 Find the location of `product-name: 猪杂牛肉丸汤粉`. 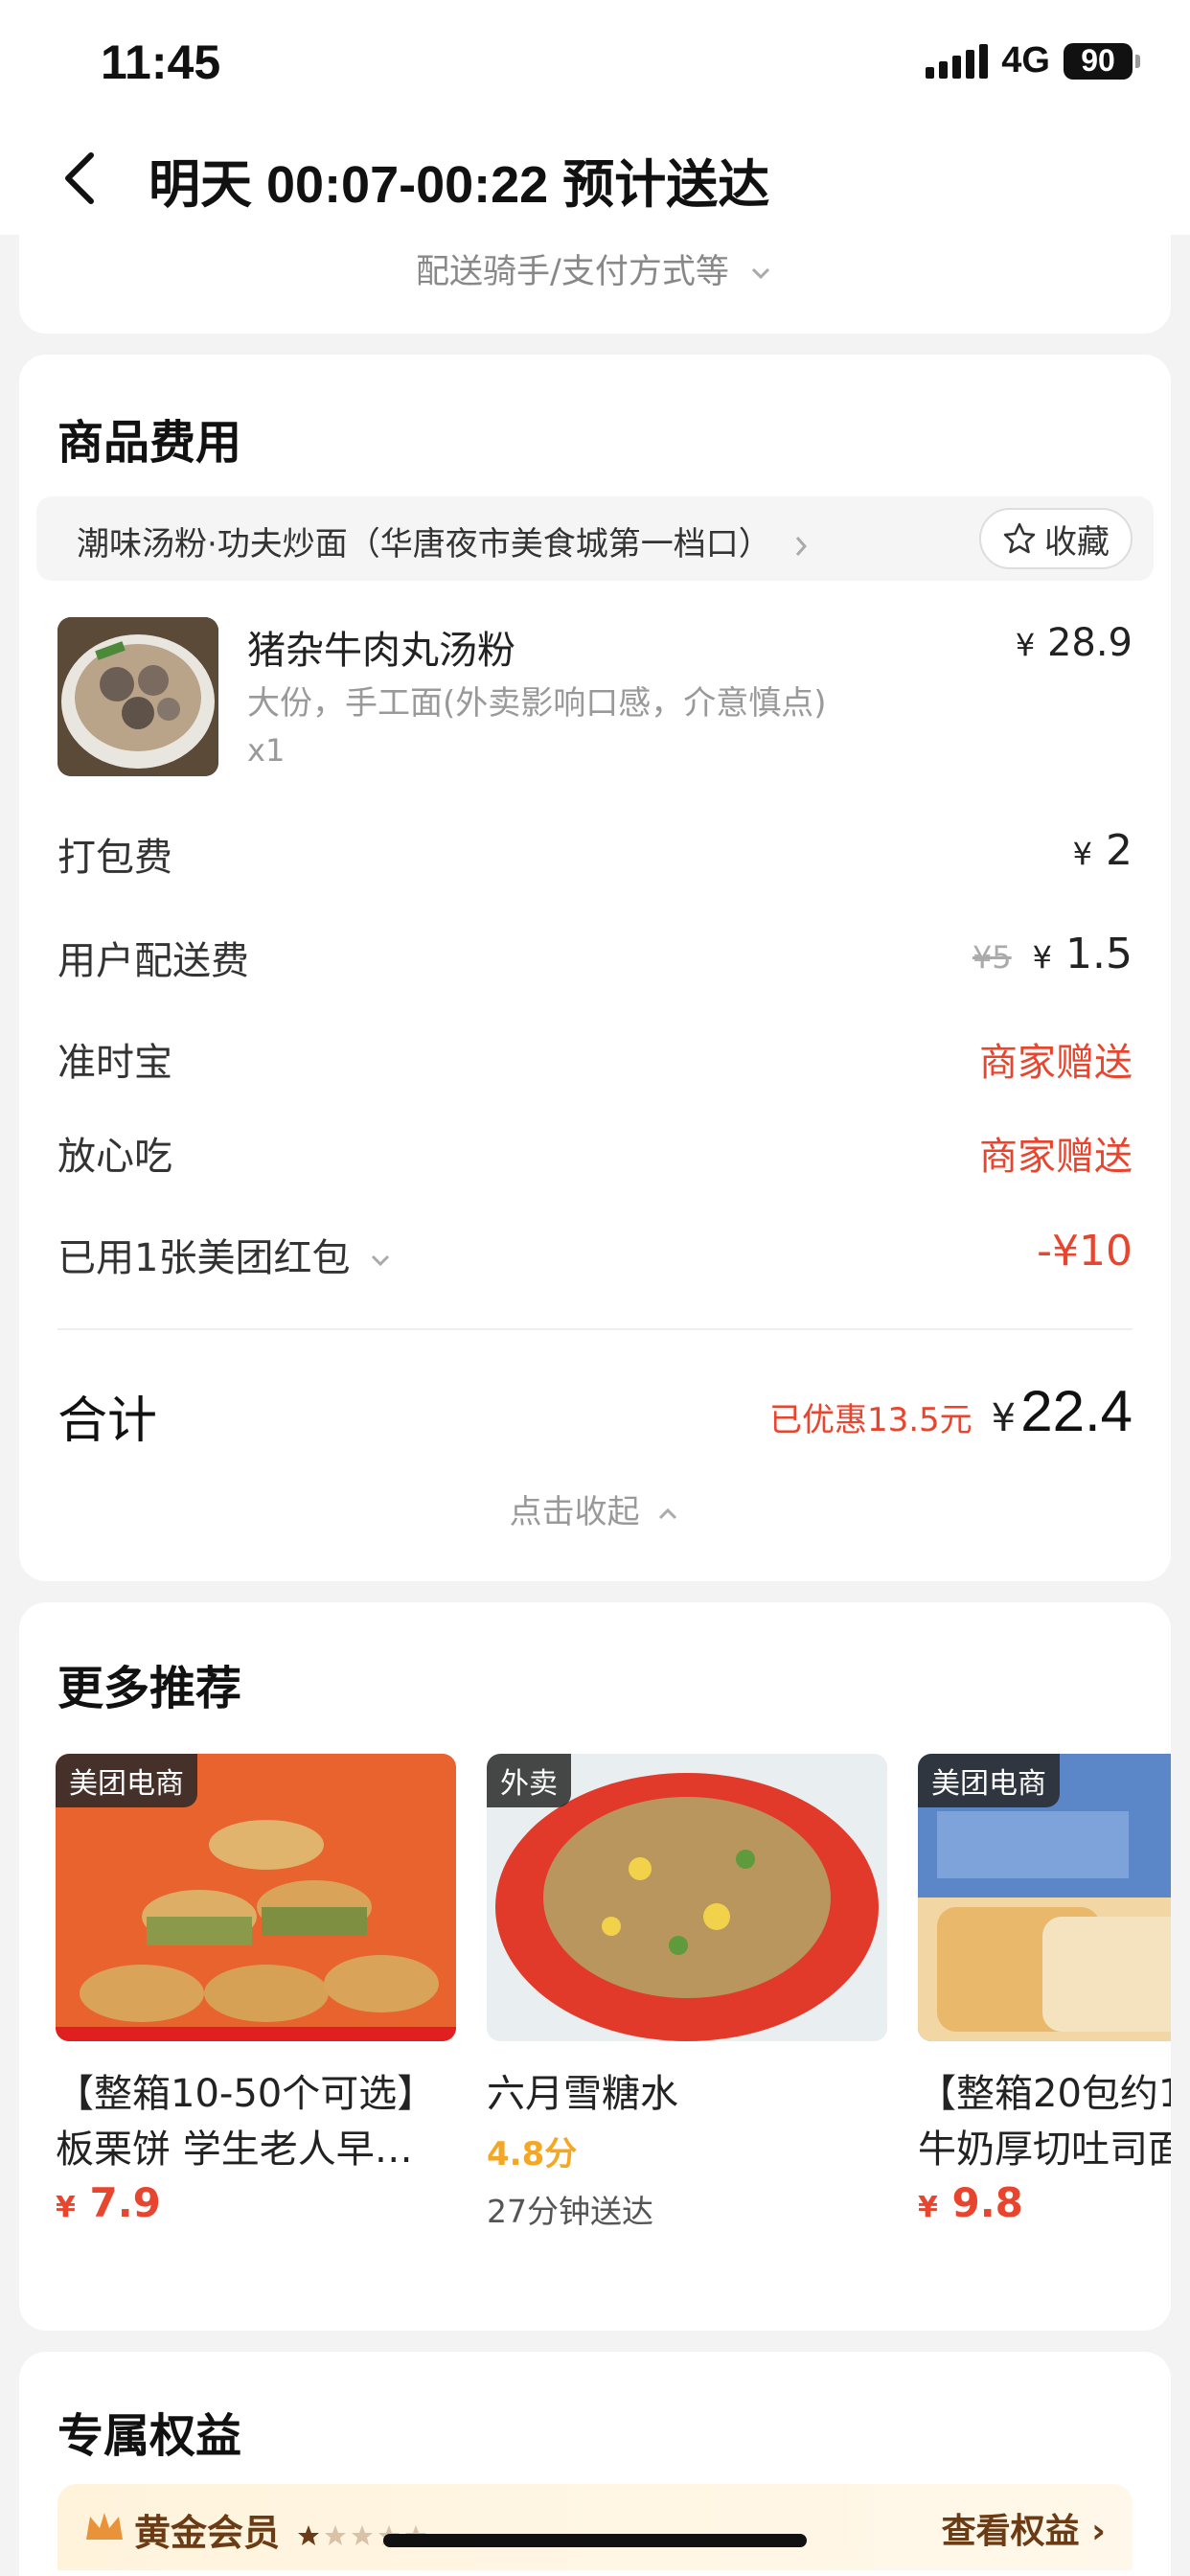

product-name: 猪杂牛肉丸汤粉 is located at coordinates (381, 651).